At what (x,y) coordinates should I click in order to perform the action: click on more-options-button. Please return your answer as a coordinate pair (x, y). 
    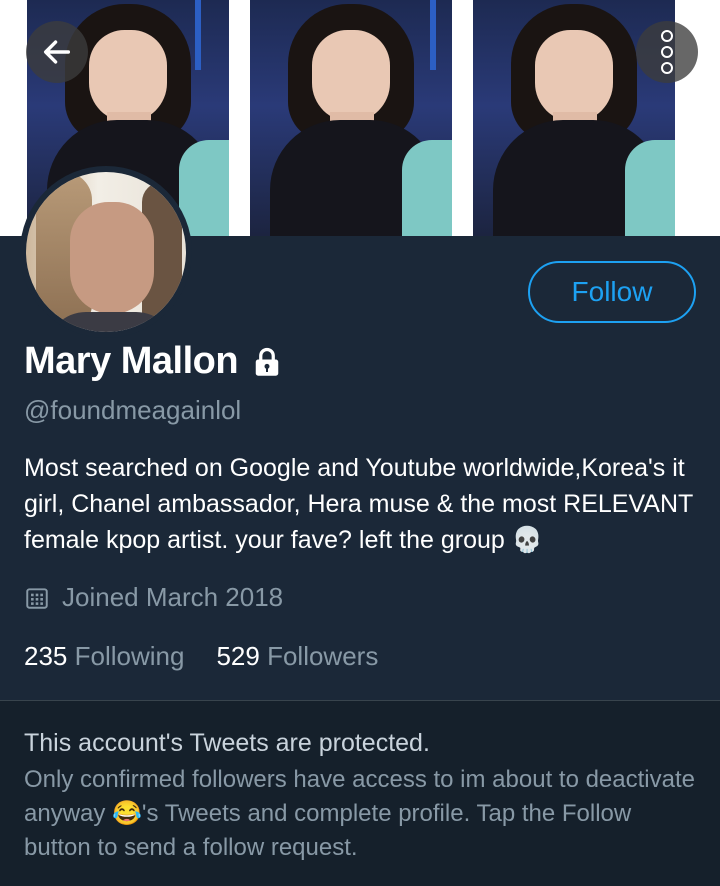
    Looking at the image, I should click on (667, 52).